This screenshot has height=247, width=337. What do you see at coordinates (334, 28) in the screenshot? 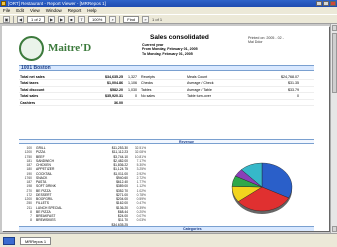
I see `scroll-up-icon` at bounding box center [334, 28].